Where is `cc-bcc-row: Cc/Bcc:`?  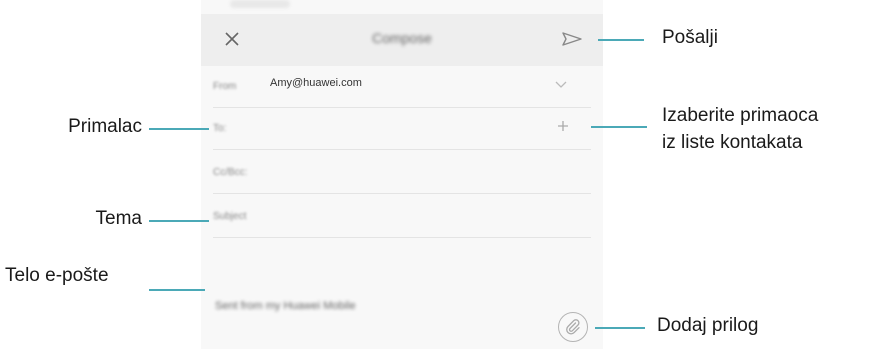
cc-bcc-row: Cc/Bcc: is located at coordinates (402, 172).